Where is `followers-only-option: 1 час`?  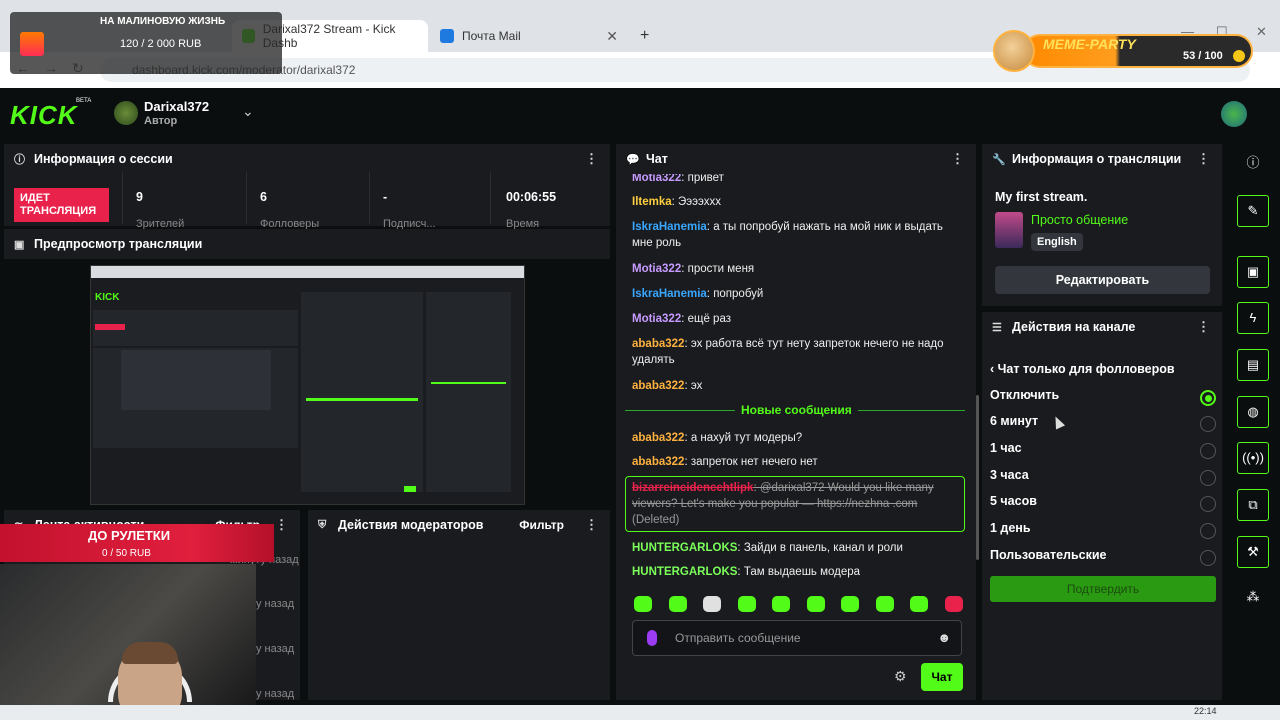 followers-only-option: 1 час is located at coordinates (1103, 451).